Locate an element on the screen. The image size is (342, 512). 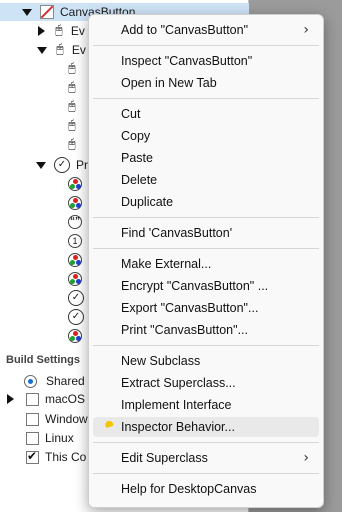
build-target-label: macOS is located at coordinates (65, 399).